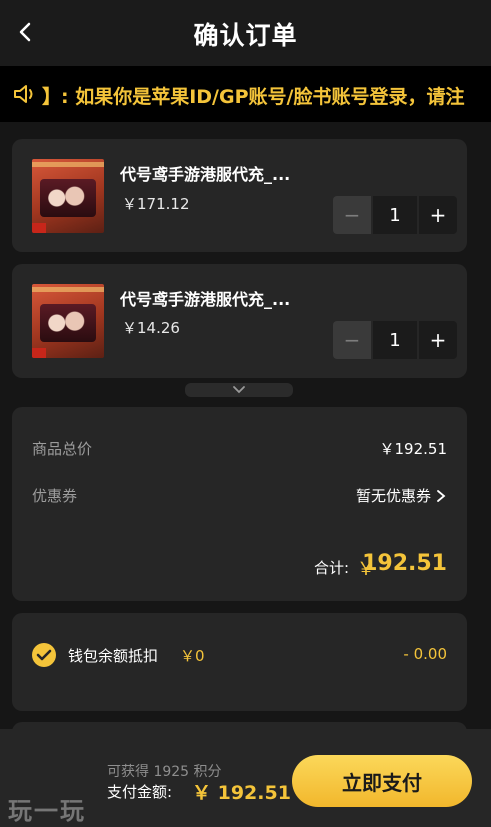 The width and height of the screenshot is (491, 827). Describe the element at coordinates (241, 793) in the screenshot. I see `pay-amount-value: ￥ 192.51` at that location.